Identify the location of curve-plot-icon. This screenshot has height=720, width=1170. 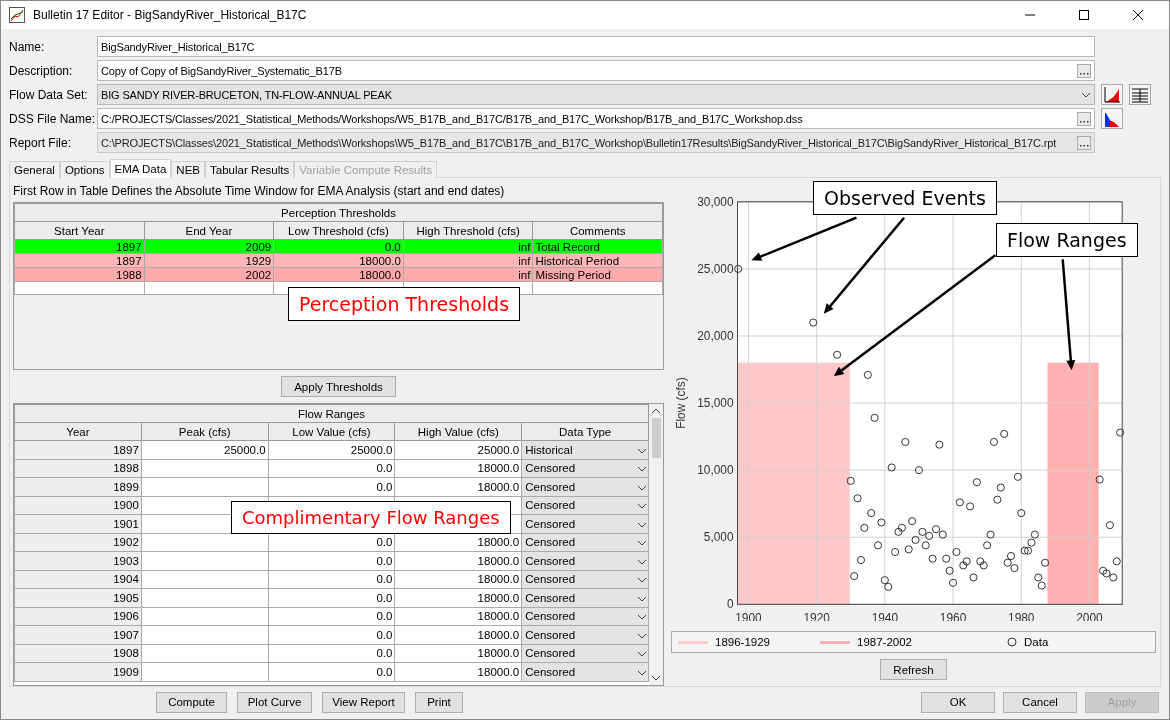
(1112, 94).